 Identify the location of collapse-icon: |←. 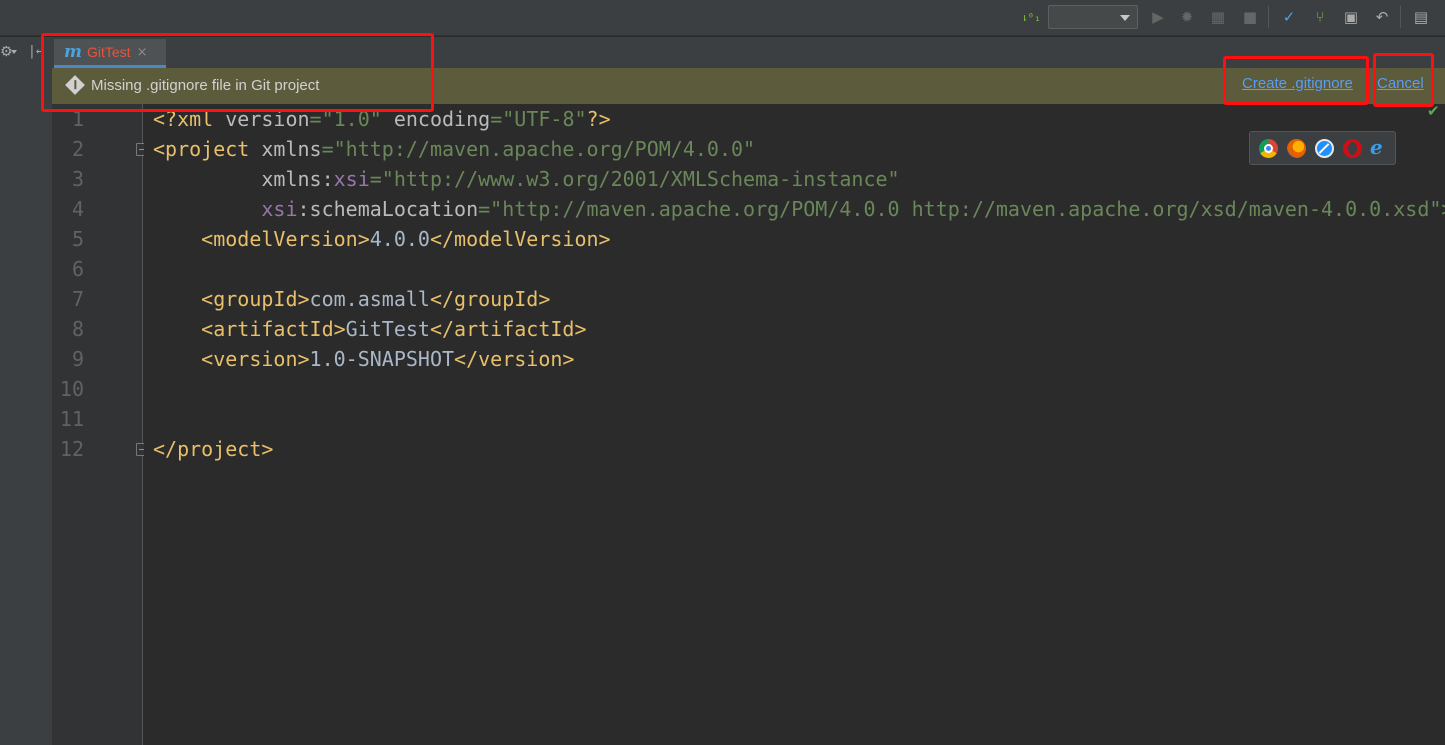
(36, 51).